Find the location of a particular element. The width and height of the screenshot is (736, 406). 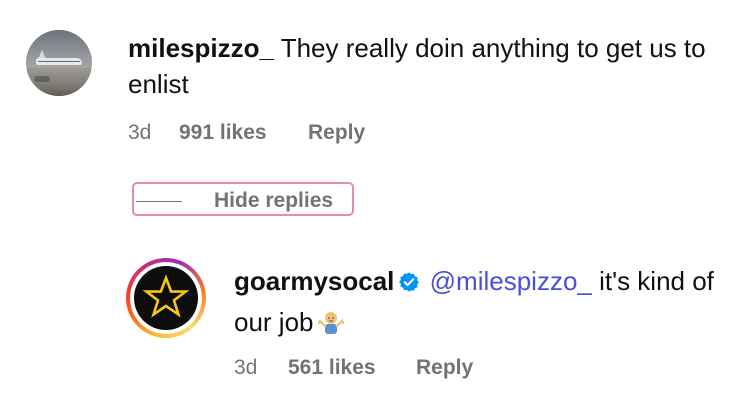

mention-link: @milespizzo_ is located at coordinates (511, 281).